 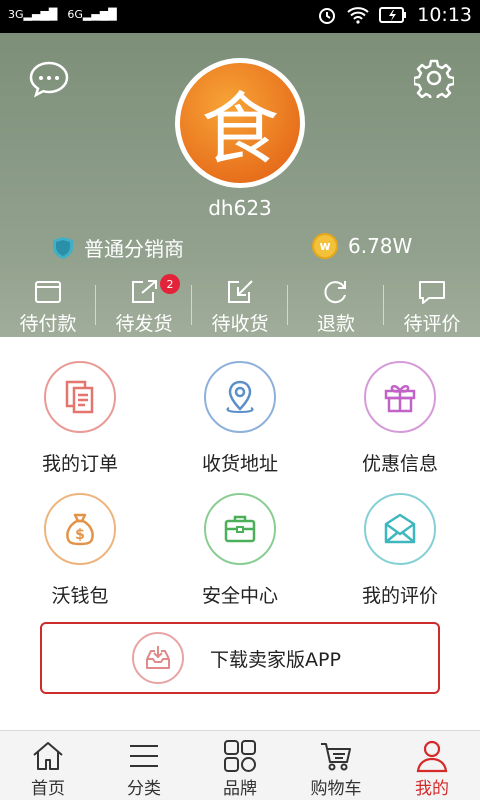 I want to click on tab-label: 我的, so click(x=432, y=789).